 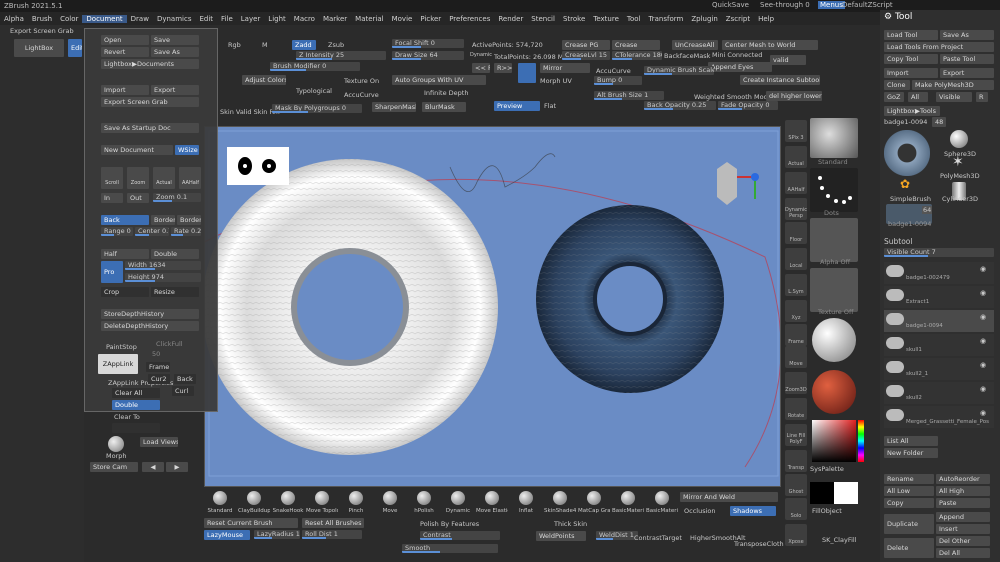 What do you see at coordinates (911, 59) in the screenshot?
I see `copy-tool-button: Copy Tool` at bounding box center [911, 59].